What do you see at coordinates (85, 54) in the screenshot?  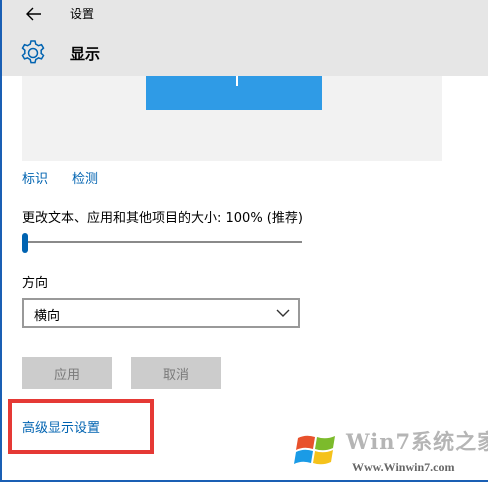 I see `page-title: 显示` at bounding box center [85, 54].